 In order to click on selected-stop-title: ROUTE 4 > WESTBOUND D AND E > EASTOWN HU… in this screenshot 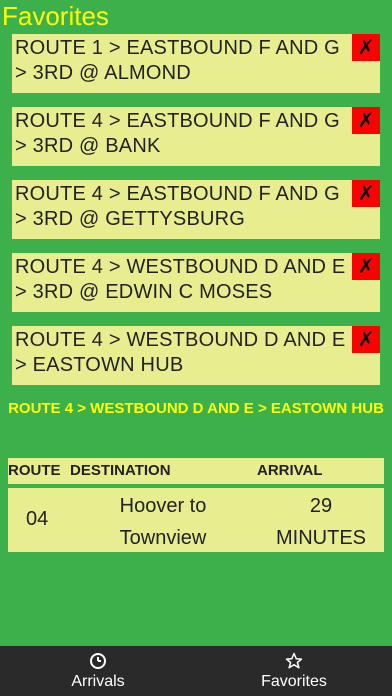, I will do `click(196, 408)`.